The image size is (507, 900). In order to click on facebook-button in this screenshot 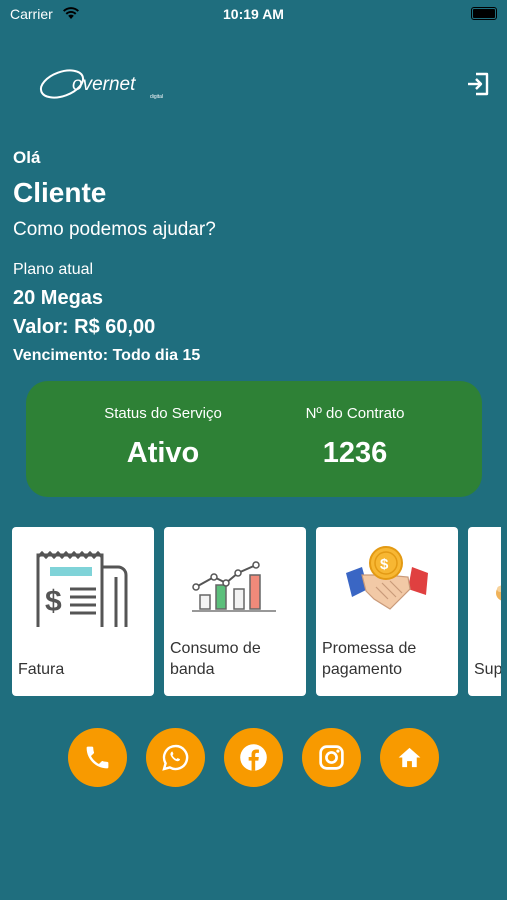, I will do `click(253, 757)`.